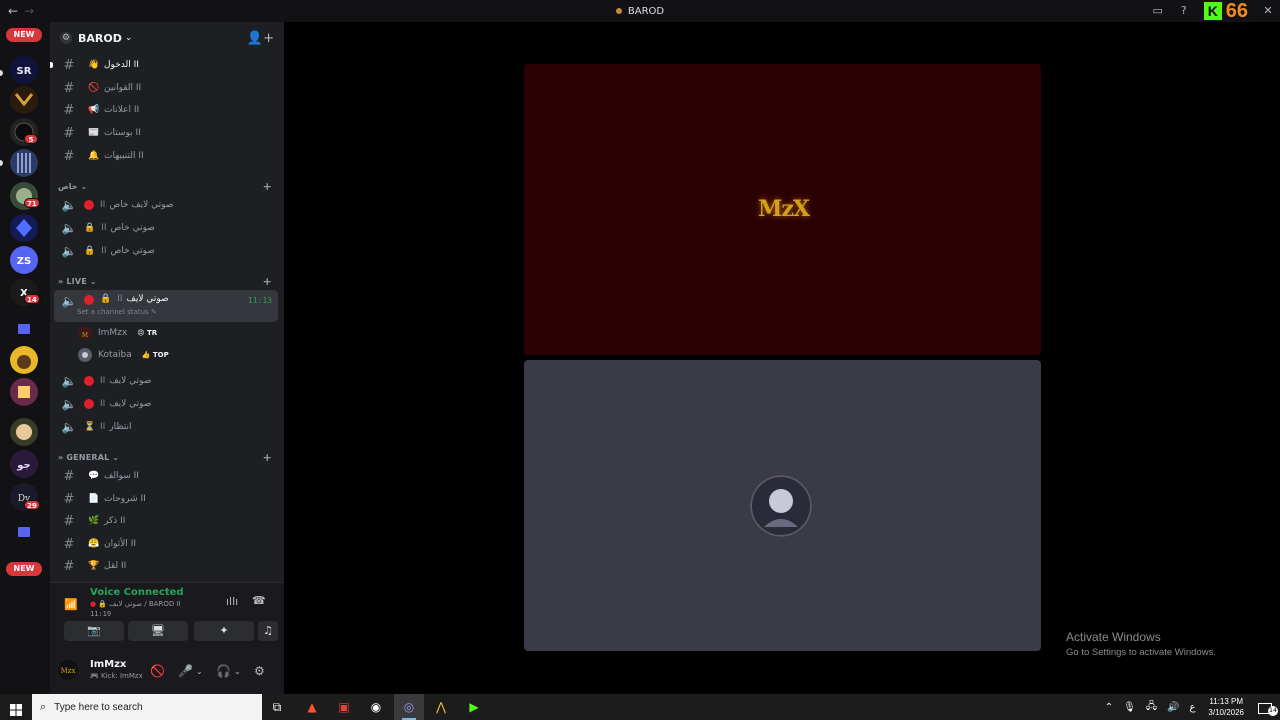 The width and height of the screenshot is (1280, 720). Describe the element at coordinates (224, 631) in the screenshot. I see `activities-button: ✦` at that location.